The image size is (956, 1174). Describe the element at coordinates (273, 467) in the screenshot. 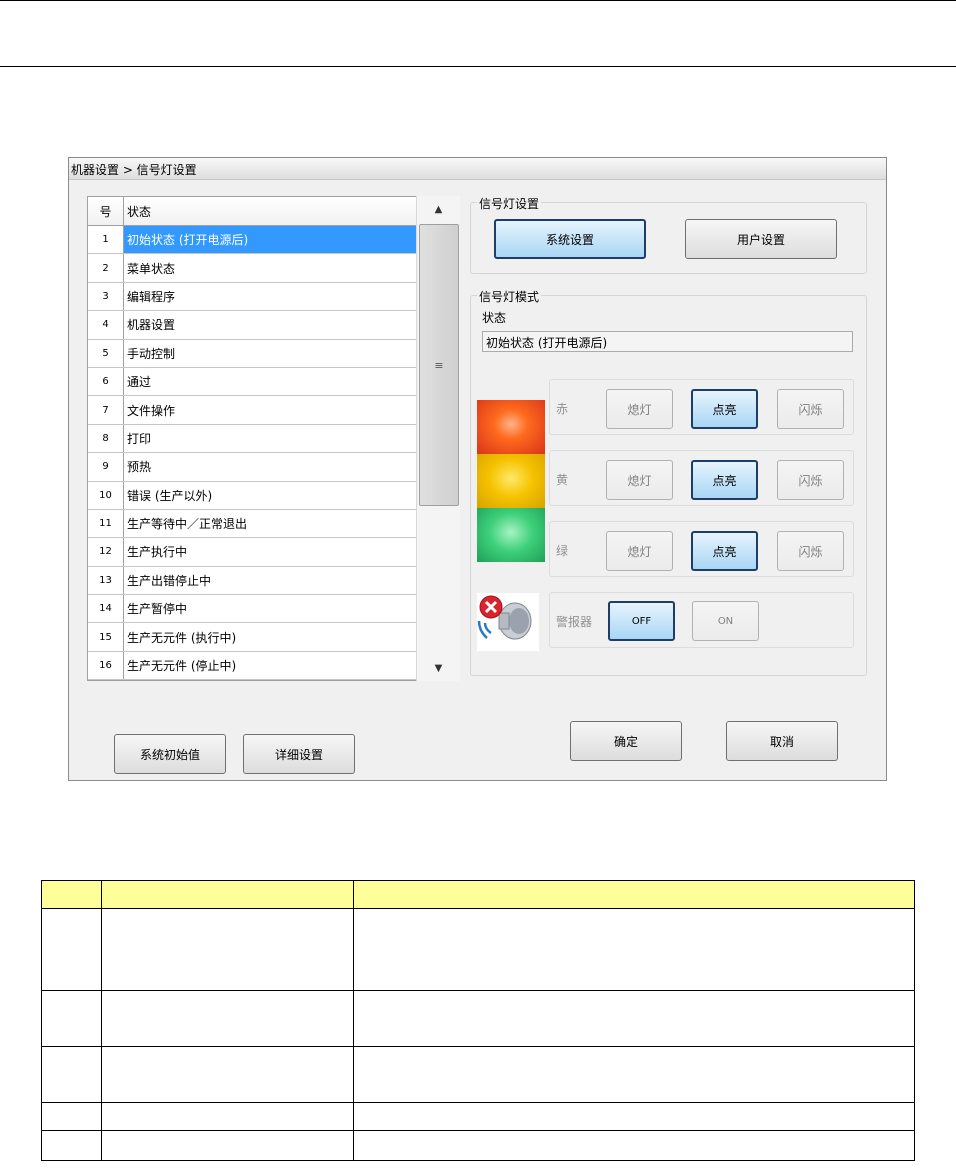

I see `list-item: 9 预热` at that location.